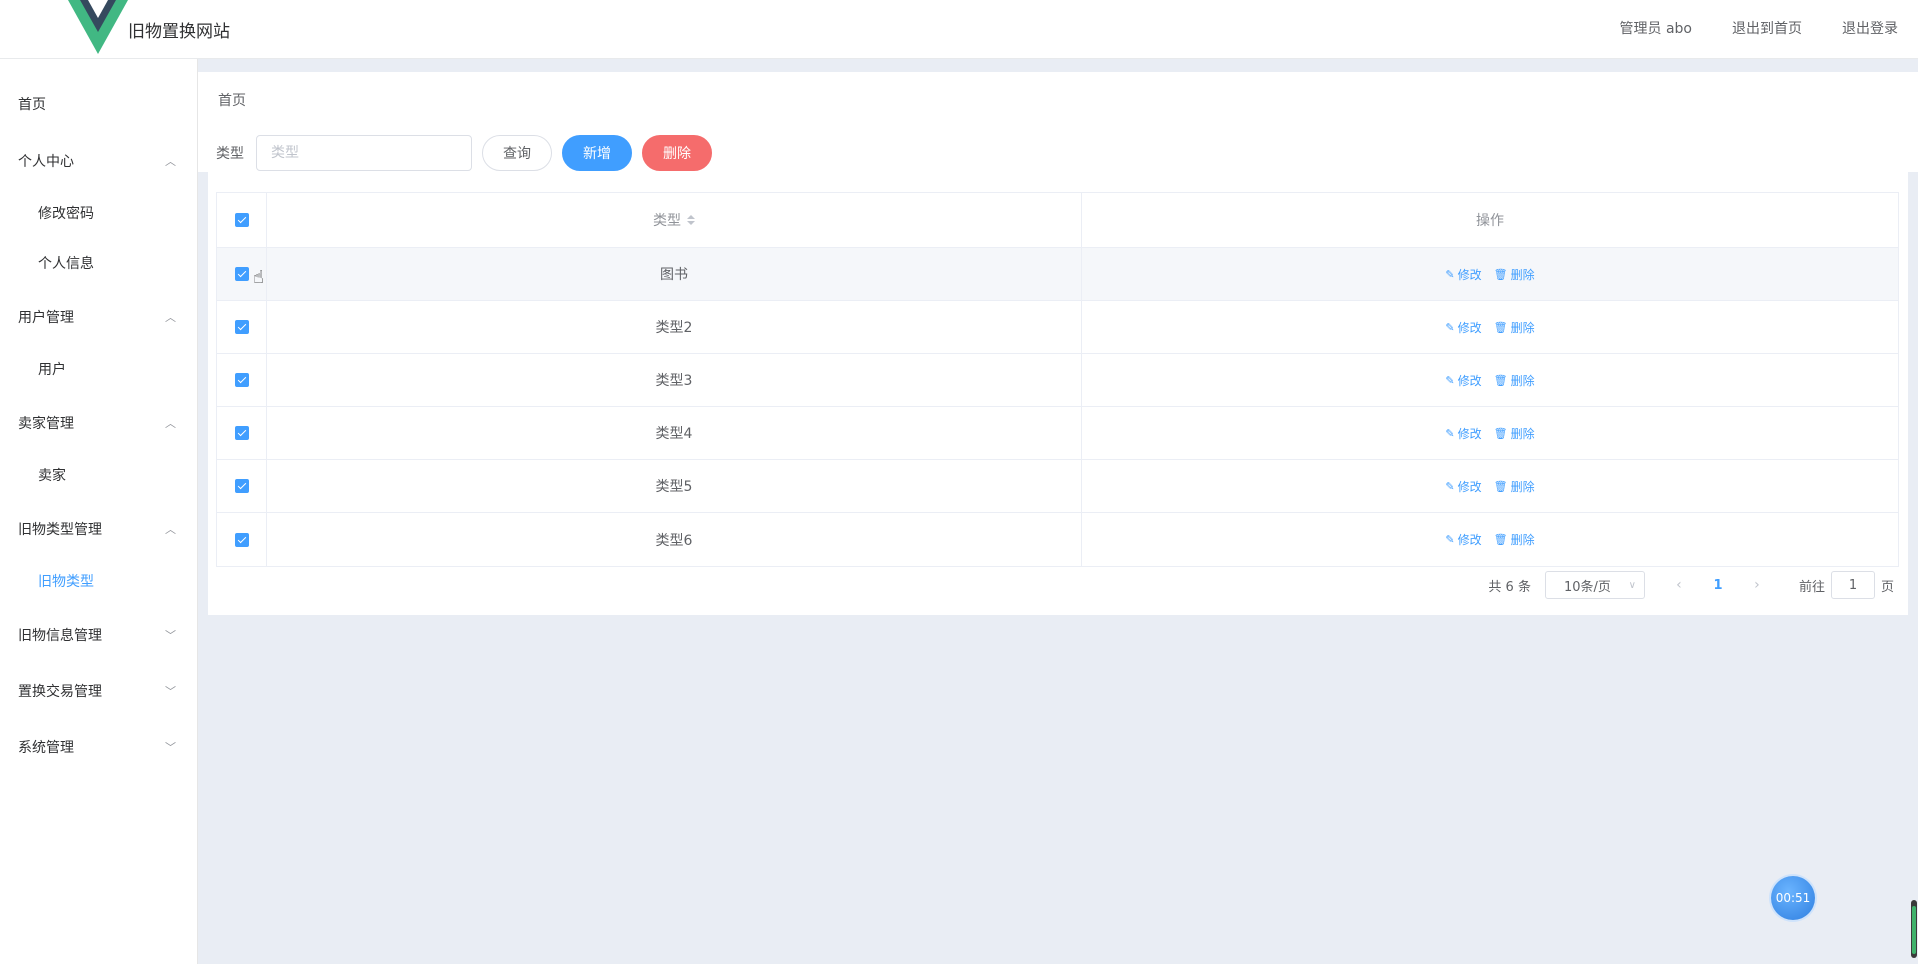 This screenshot has height=964, width=1918. What do you see at coordinates (959, 29) in the screenshot?
I see `top-header: 旧物置换网站 管理员 abo 退出到首页 退出登录` at bounding box center [959, 29].